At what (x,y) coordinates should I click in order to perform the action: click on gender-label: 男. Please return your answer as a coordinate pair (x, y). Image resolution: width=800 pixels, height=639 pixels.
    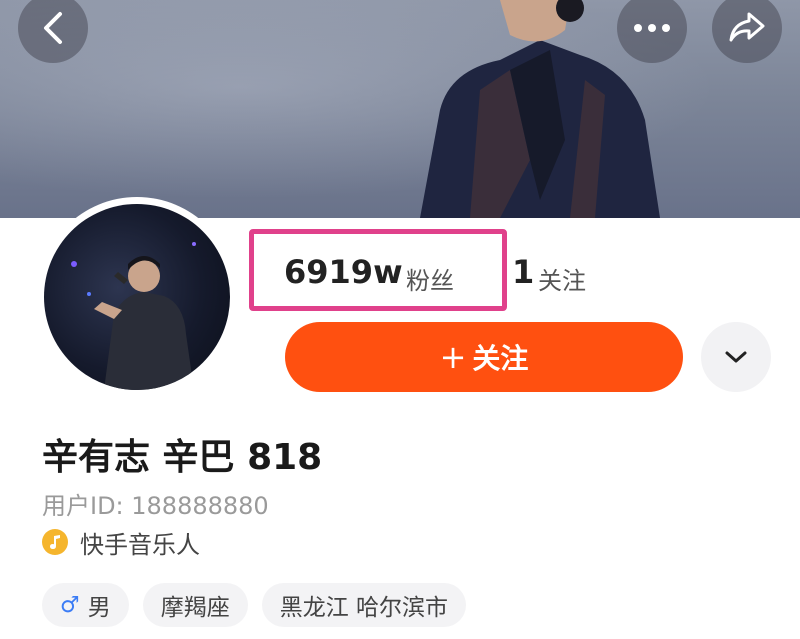
    Looking at the image, I should click on (99, 608).